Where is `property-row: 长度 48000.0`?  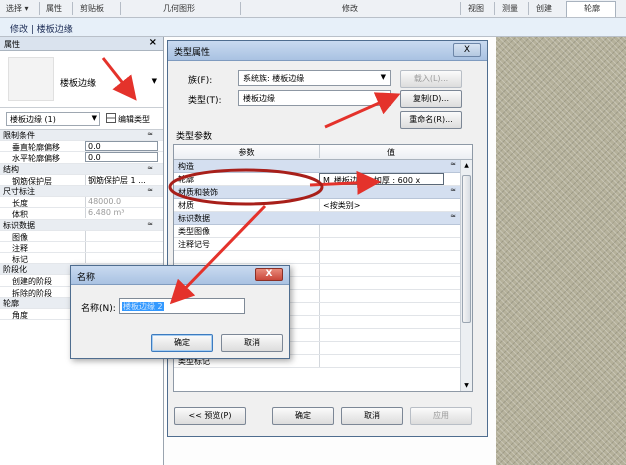
property-row: 长度 48000.0 is located at coordinates (81, 203).